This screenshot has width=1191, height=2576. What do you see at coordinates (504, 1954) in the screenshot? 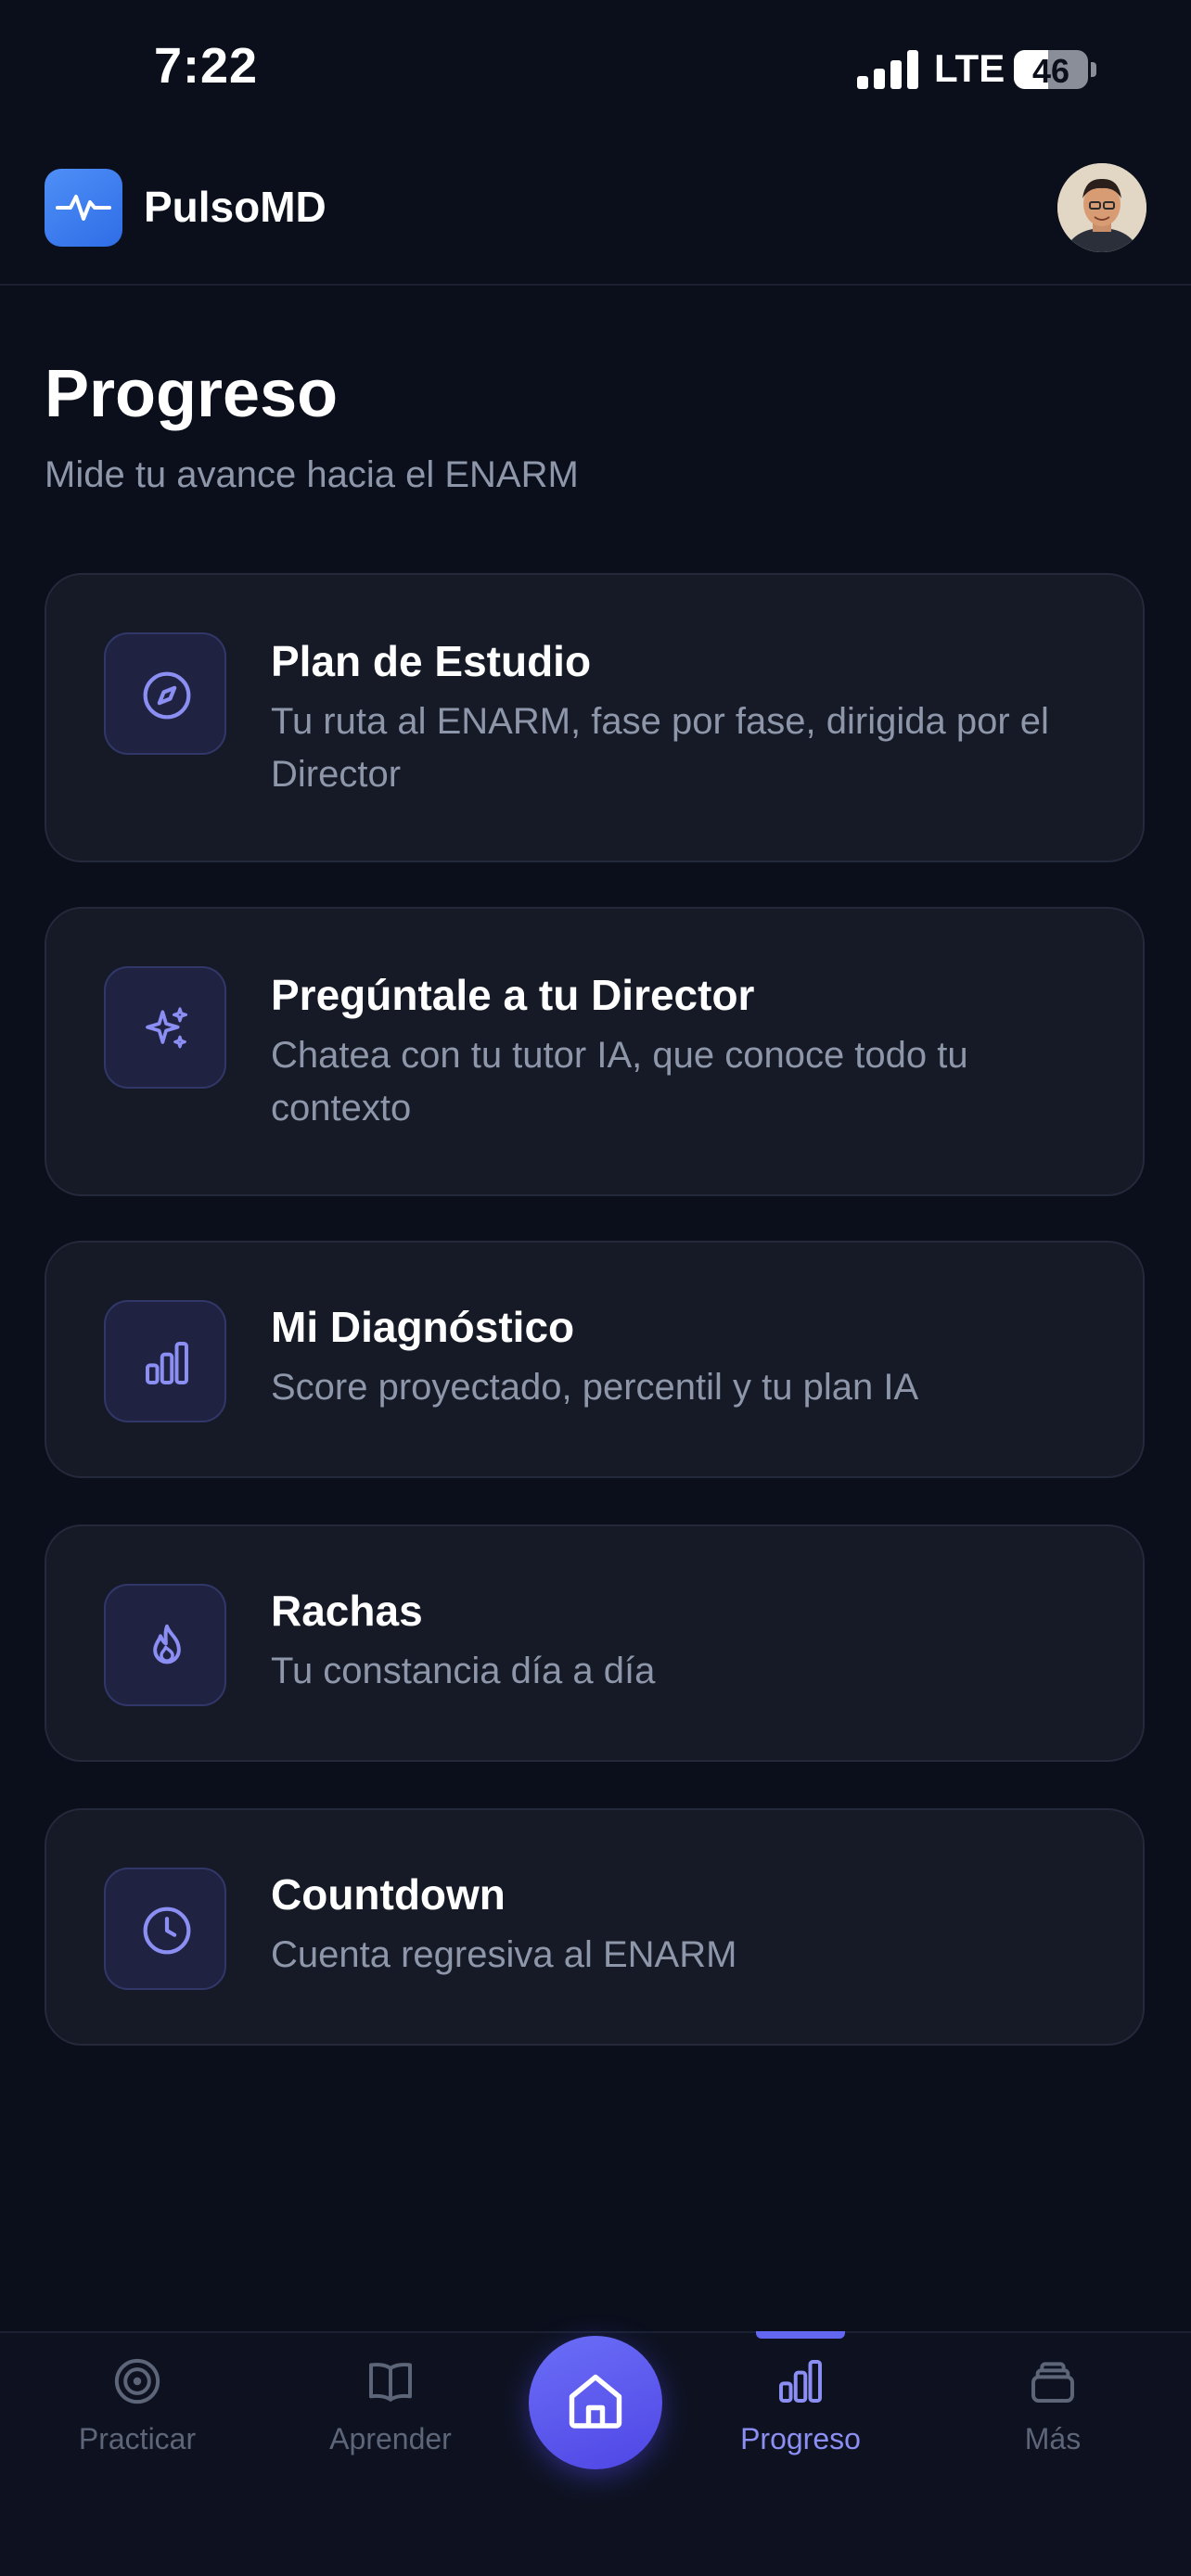
I see `card-description: Cuenta regresiva al ENARM` at bounding box center [504, 1954].